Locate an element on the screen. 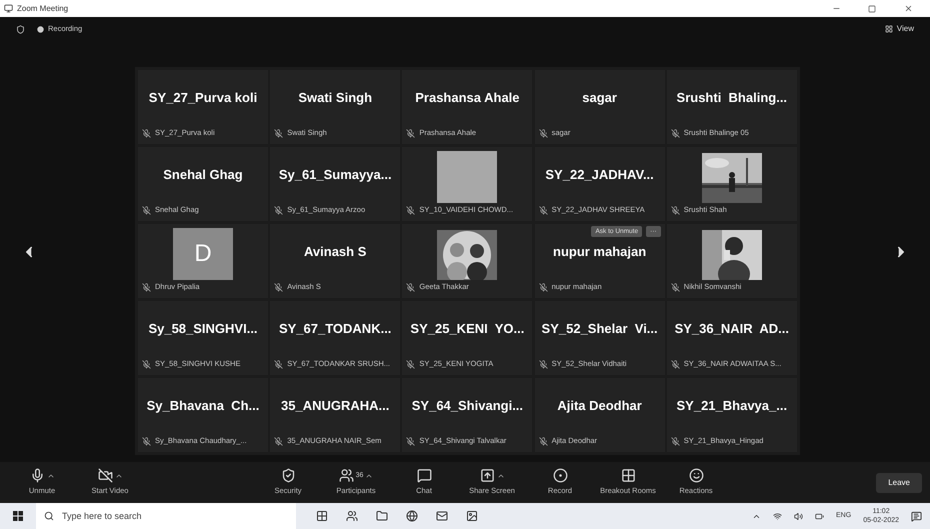  leave-button: Leave is located at coordinates (899, 482).